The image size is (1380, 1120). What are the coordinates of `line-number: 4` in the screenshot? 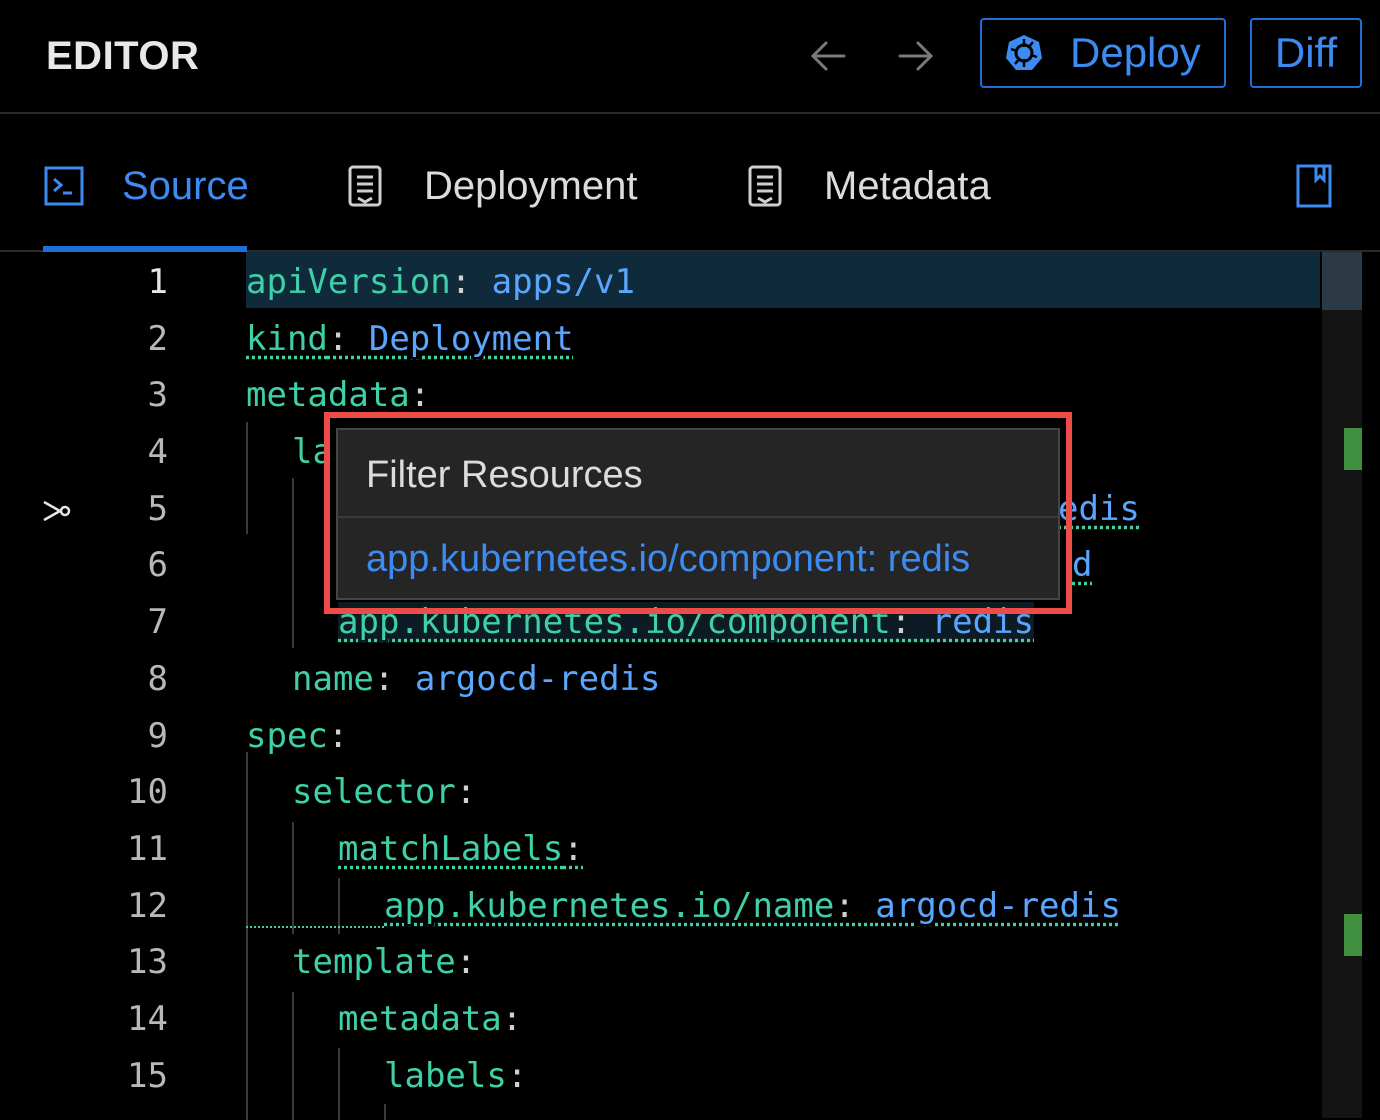 It's located at (157, 452).